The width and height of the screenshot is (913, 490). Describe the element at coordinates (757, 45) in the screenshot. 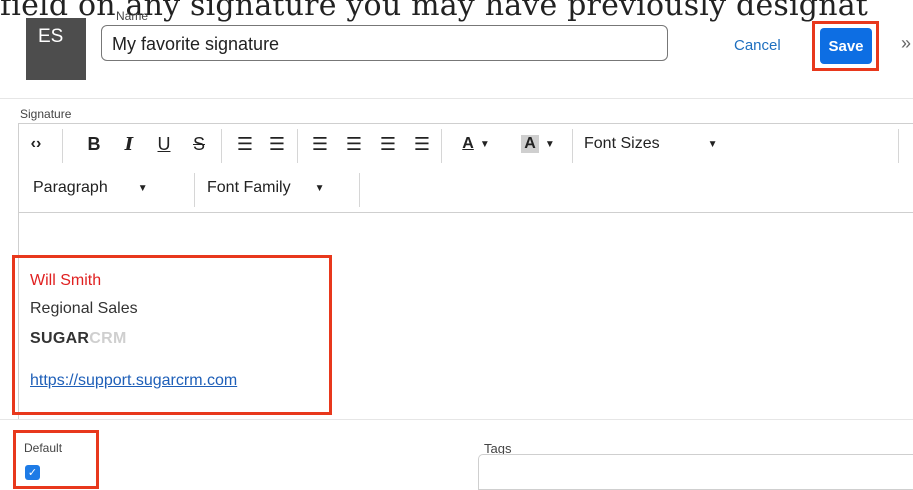

I see `cancel-button: Cancel` at that location.